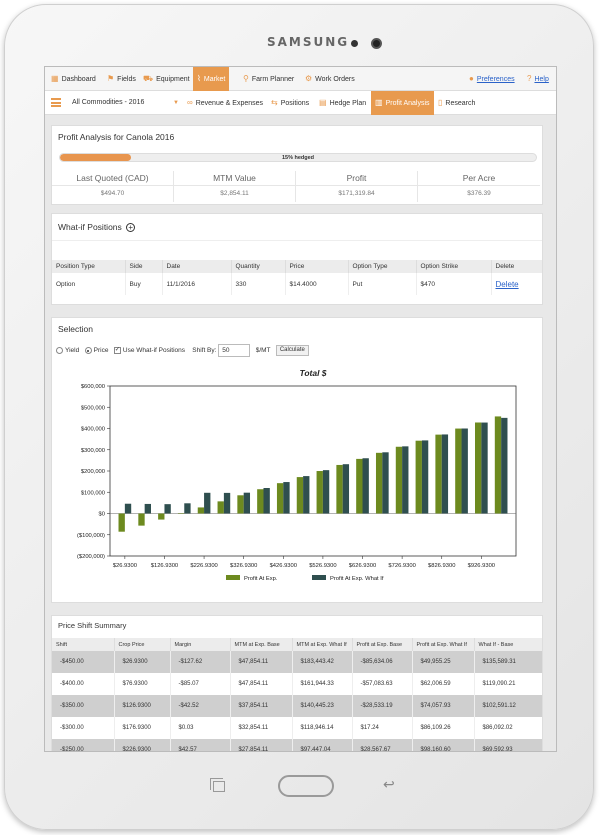  What do you see at coordinates (292, 350) in the screenshot?
I see `calculate-button: Calculate` at bounding box center [292, 350].